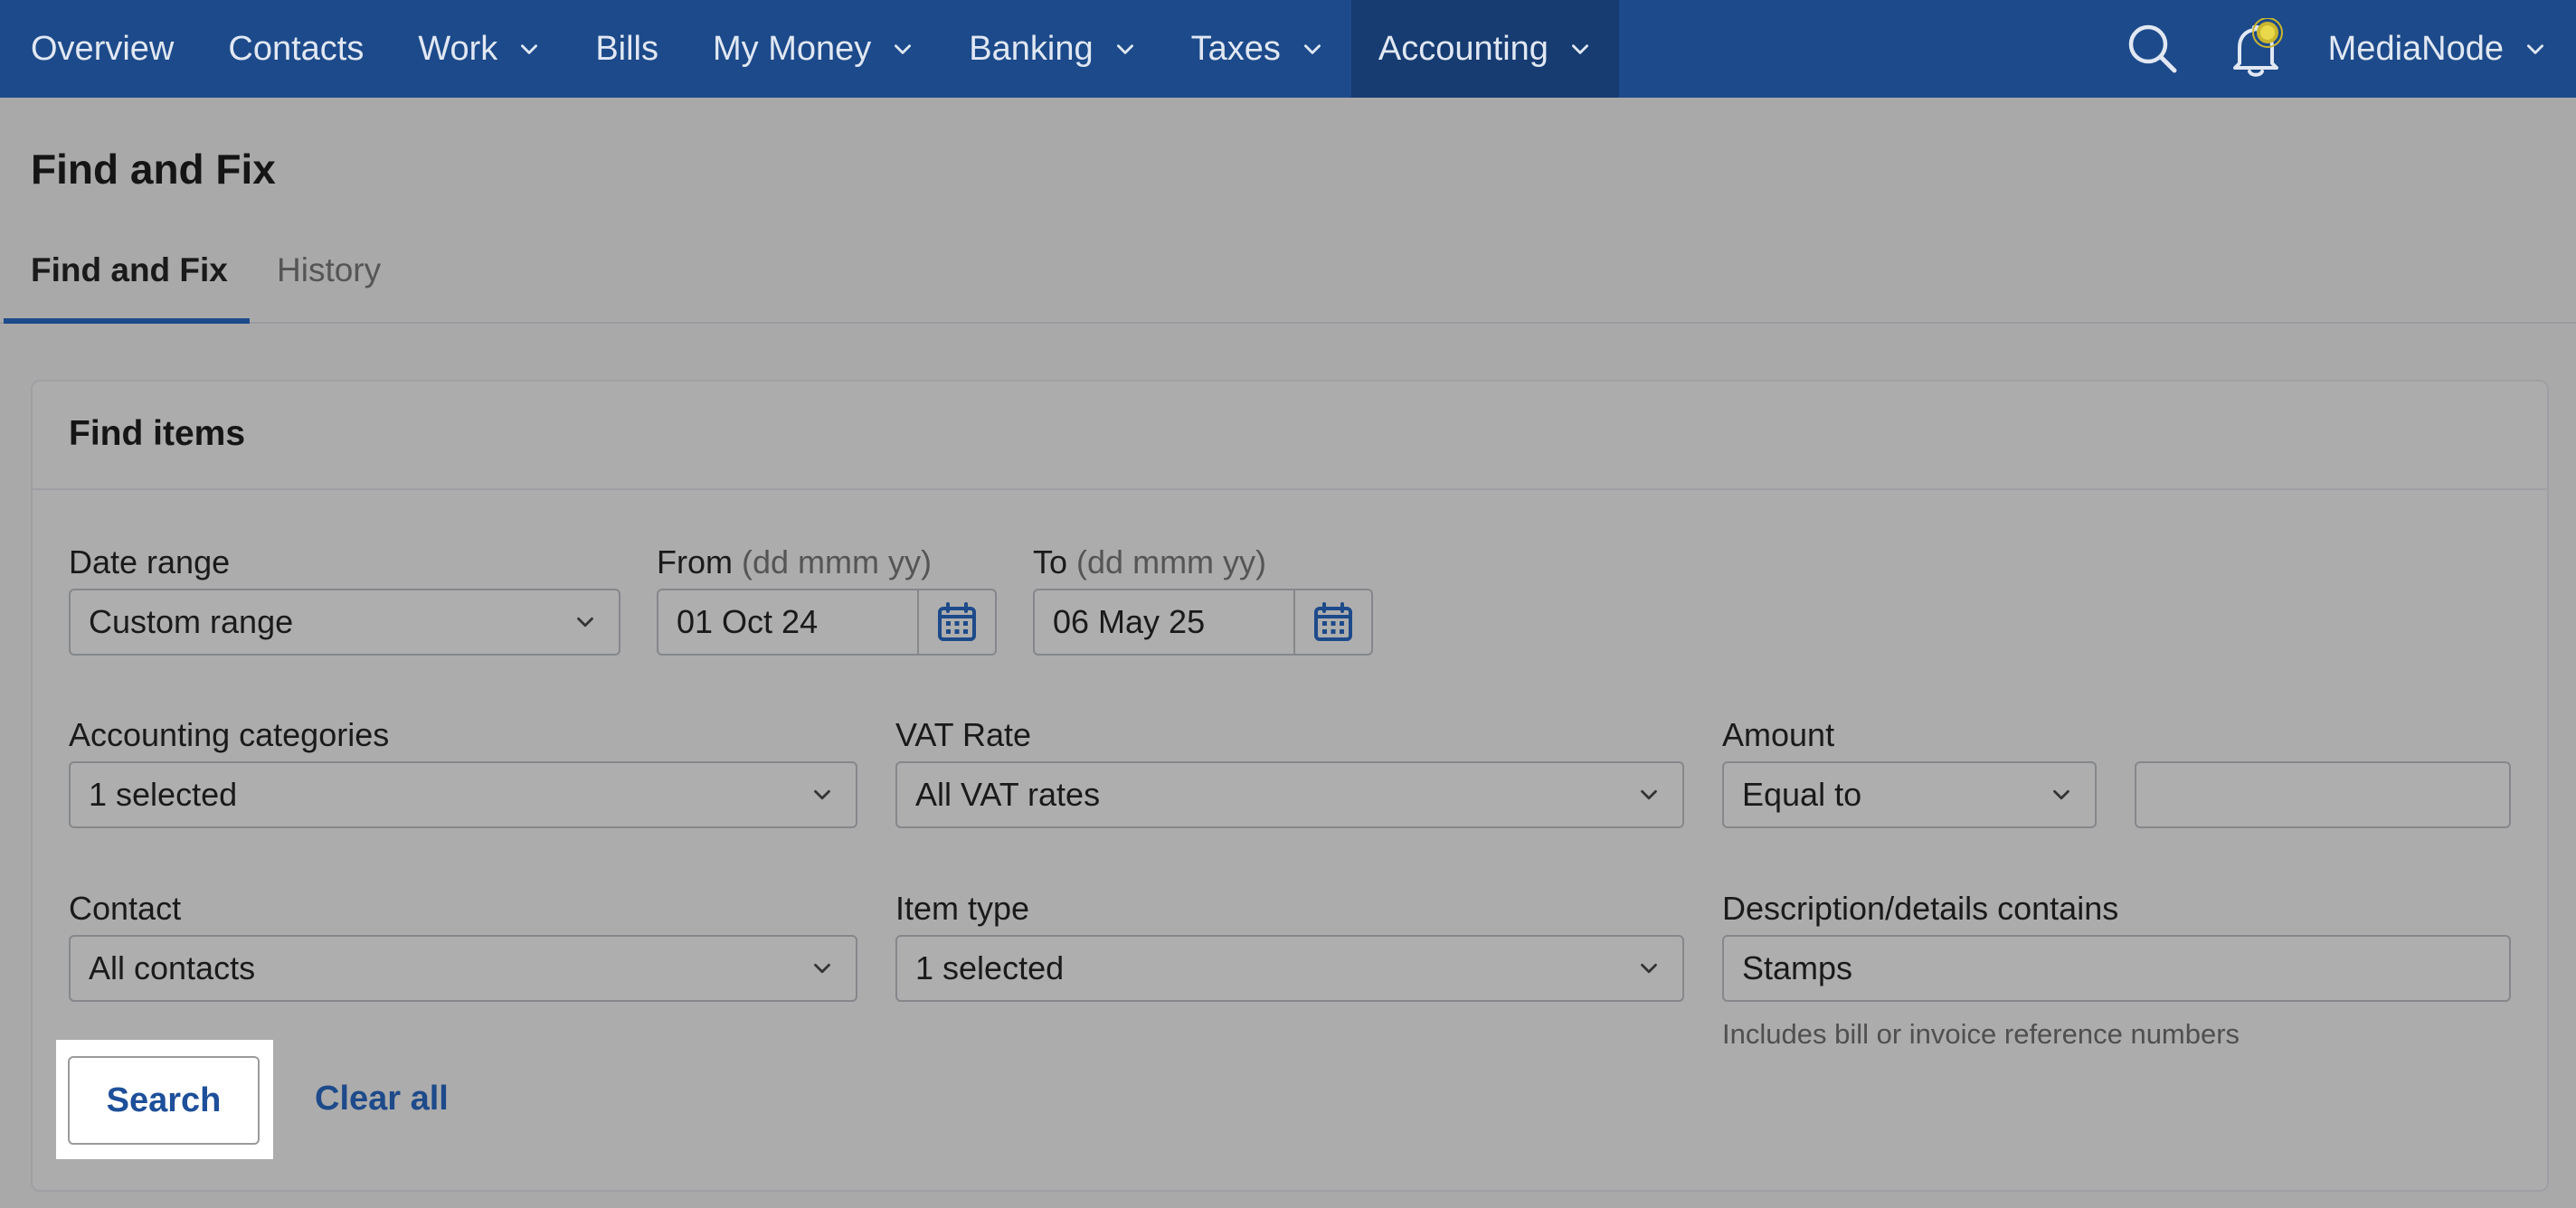  I want to click on panel-title: Find items, so click(158, 434).